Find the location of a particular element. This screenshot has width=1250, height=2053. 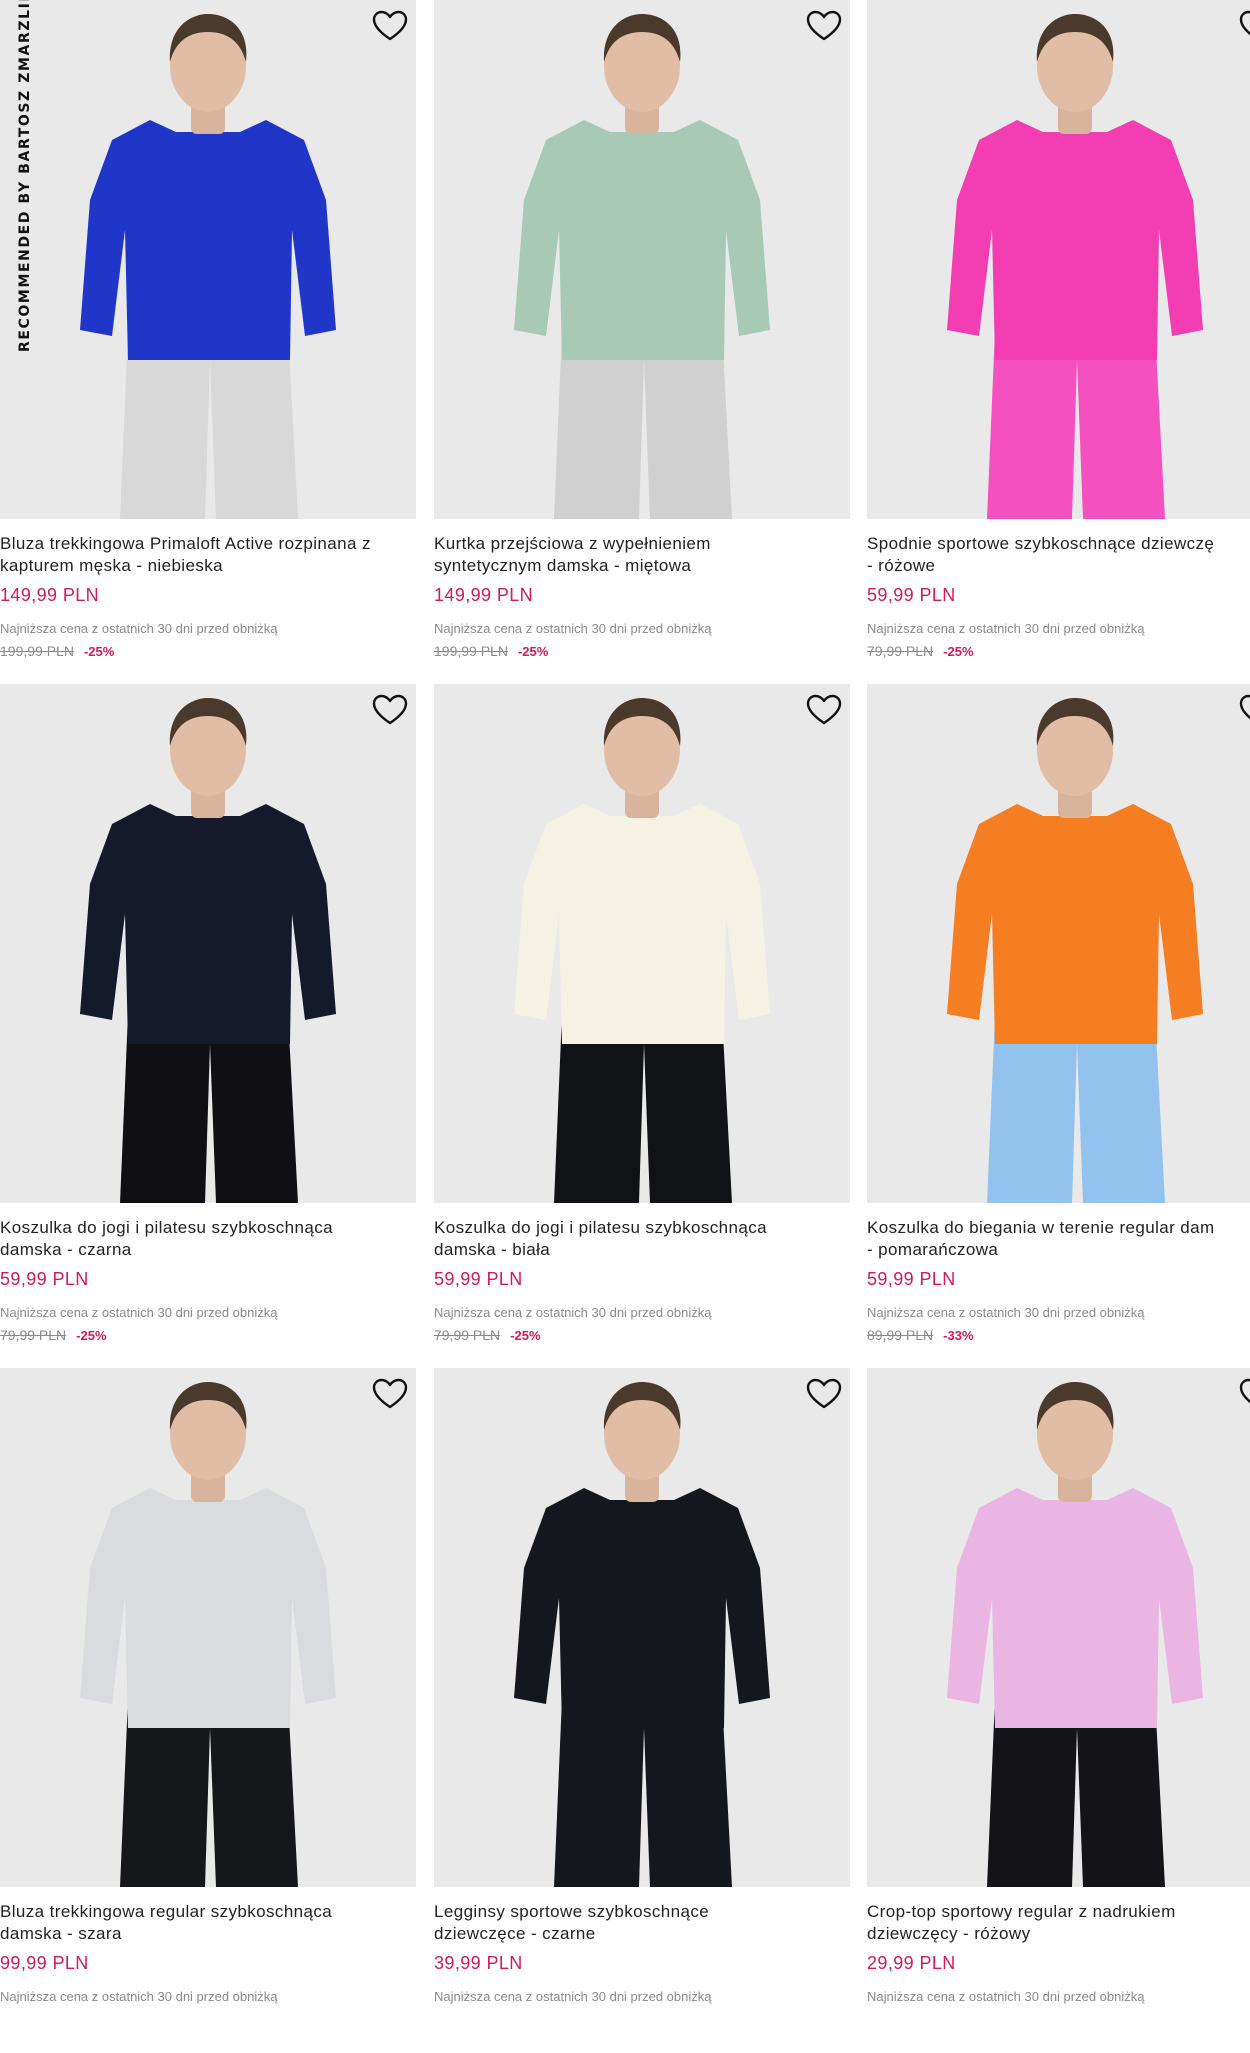

old-price-row: 89,99 PLN -33% is located at coordinates (920, 1335).